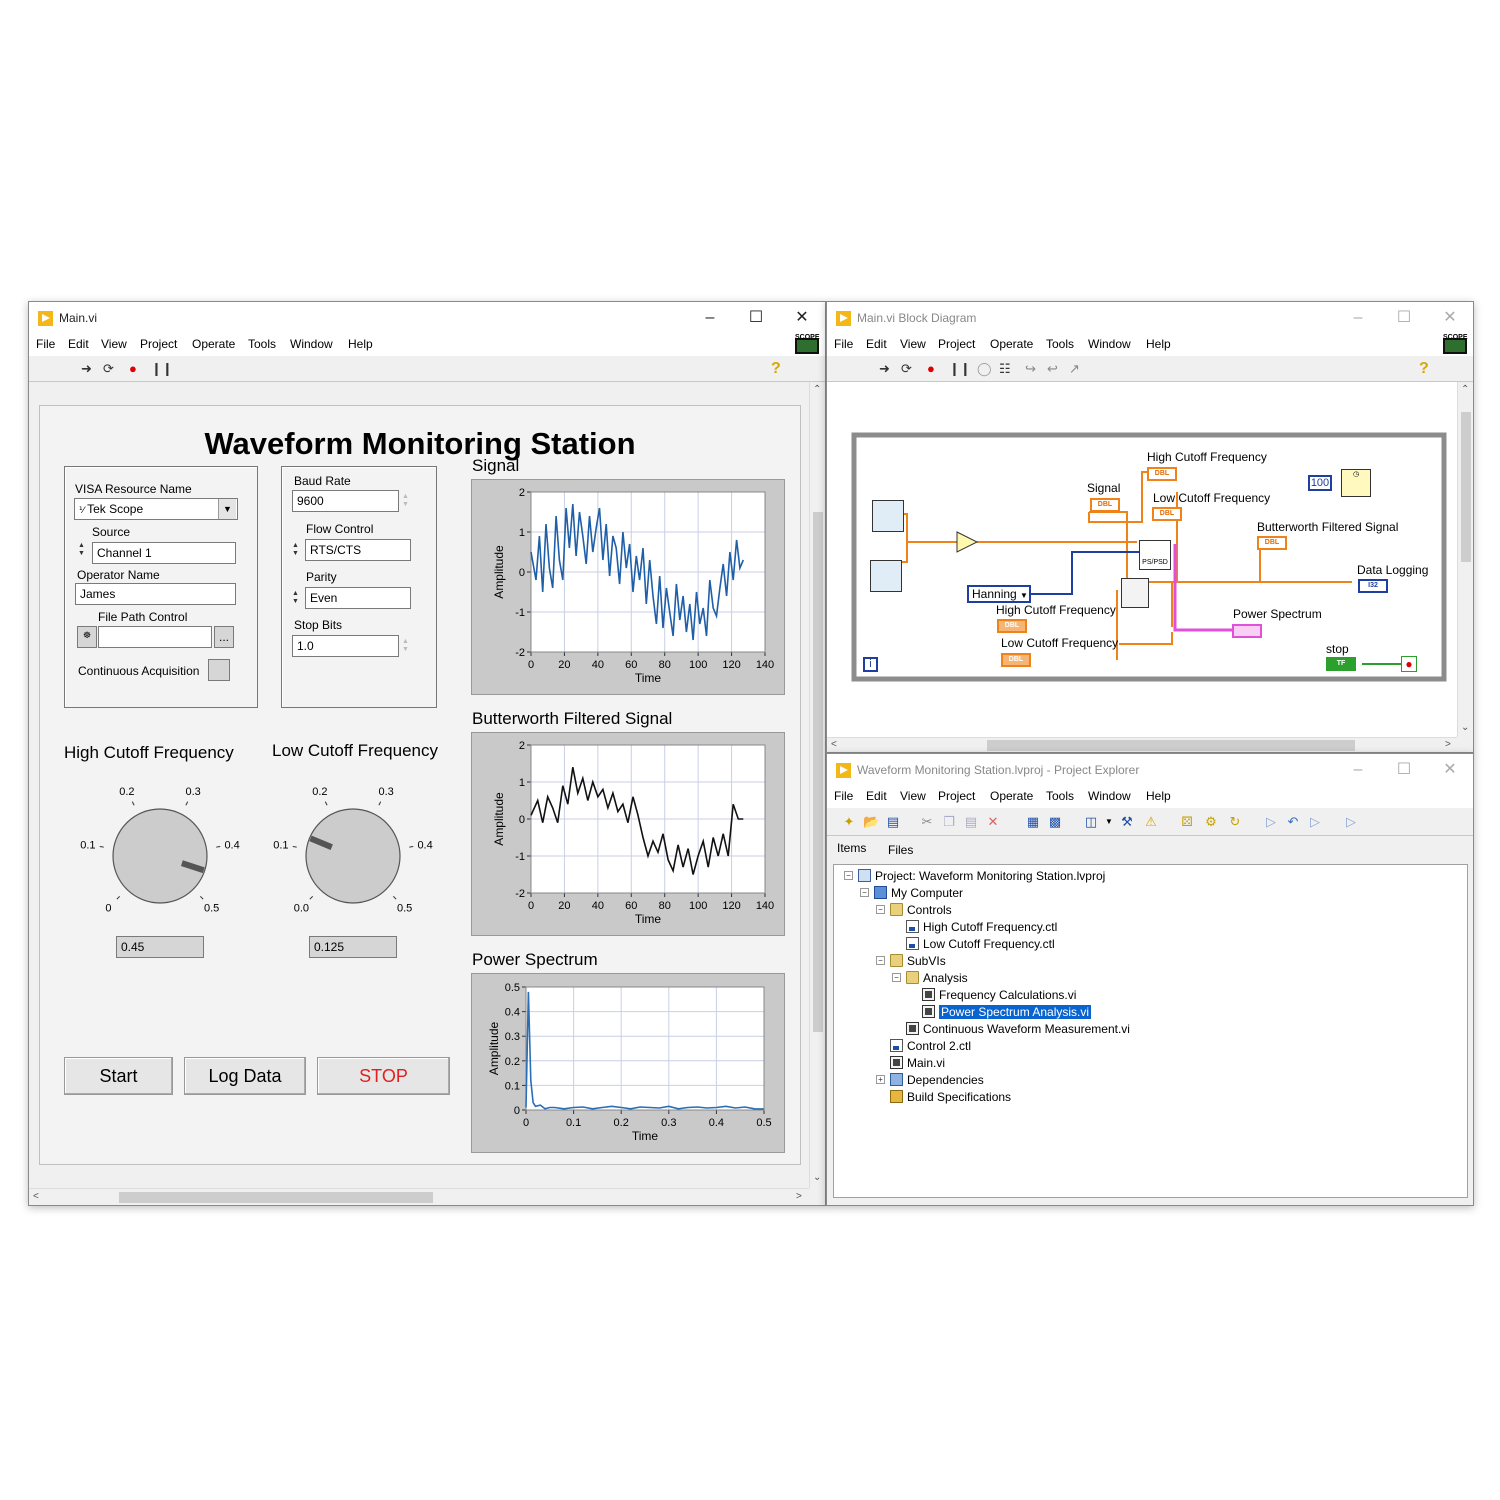  What do you see at coordinates (906, 369) in the screenshot?
I see `run-continuously-icon: ⟳` at bounding box center [906, 369].